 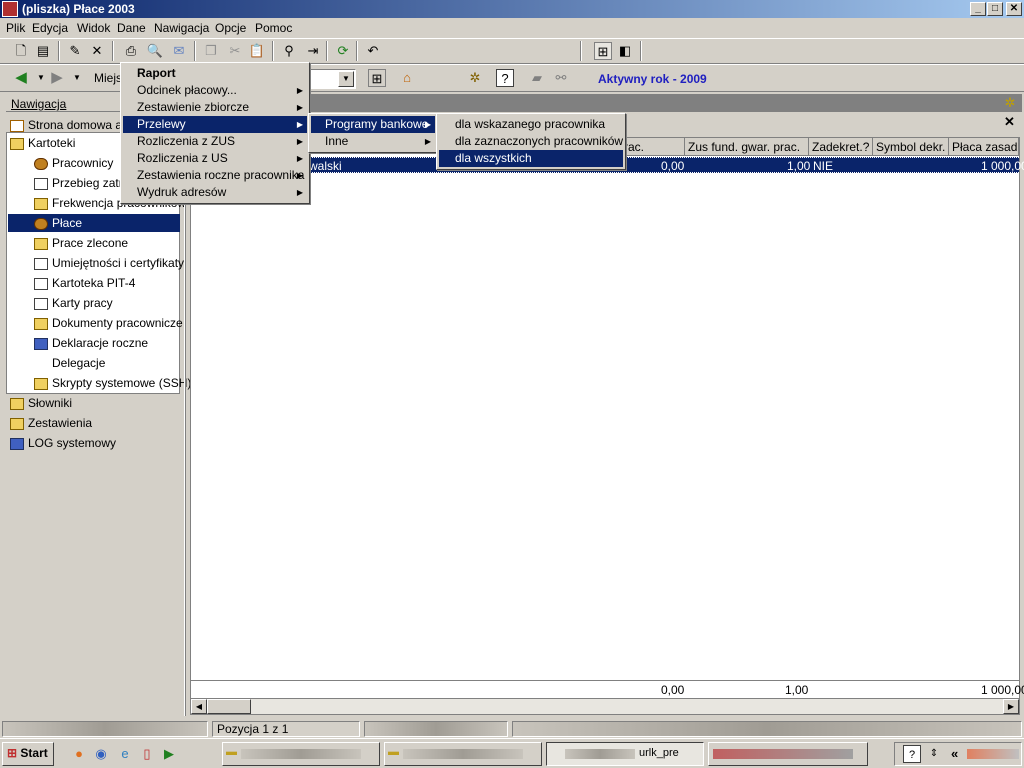 What do you see at coordinates (331, 79) in the screenshot?
I see `location-combo: ▼` at bounding box center [331, 79].